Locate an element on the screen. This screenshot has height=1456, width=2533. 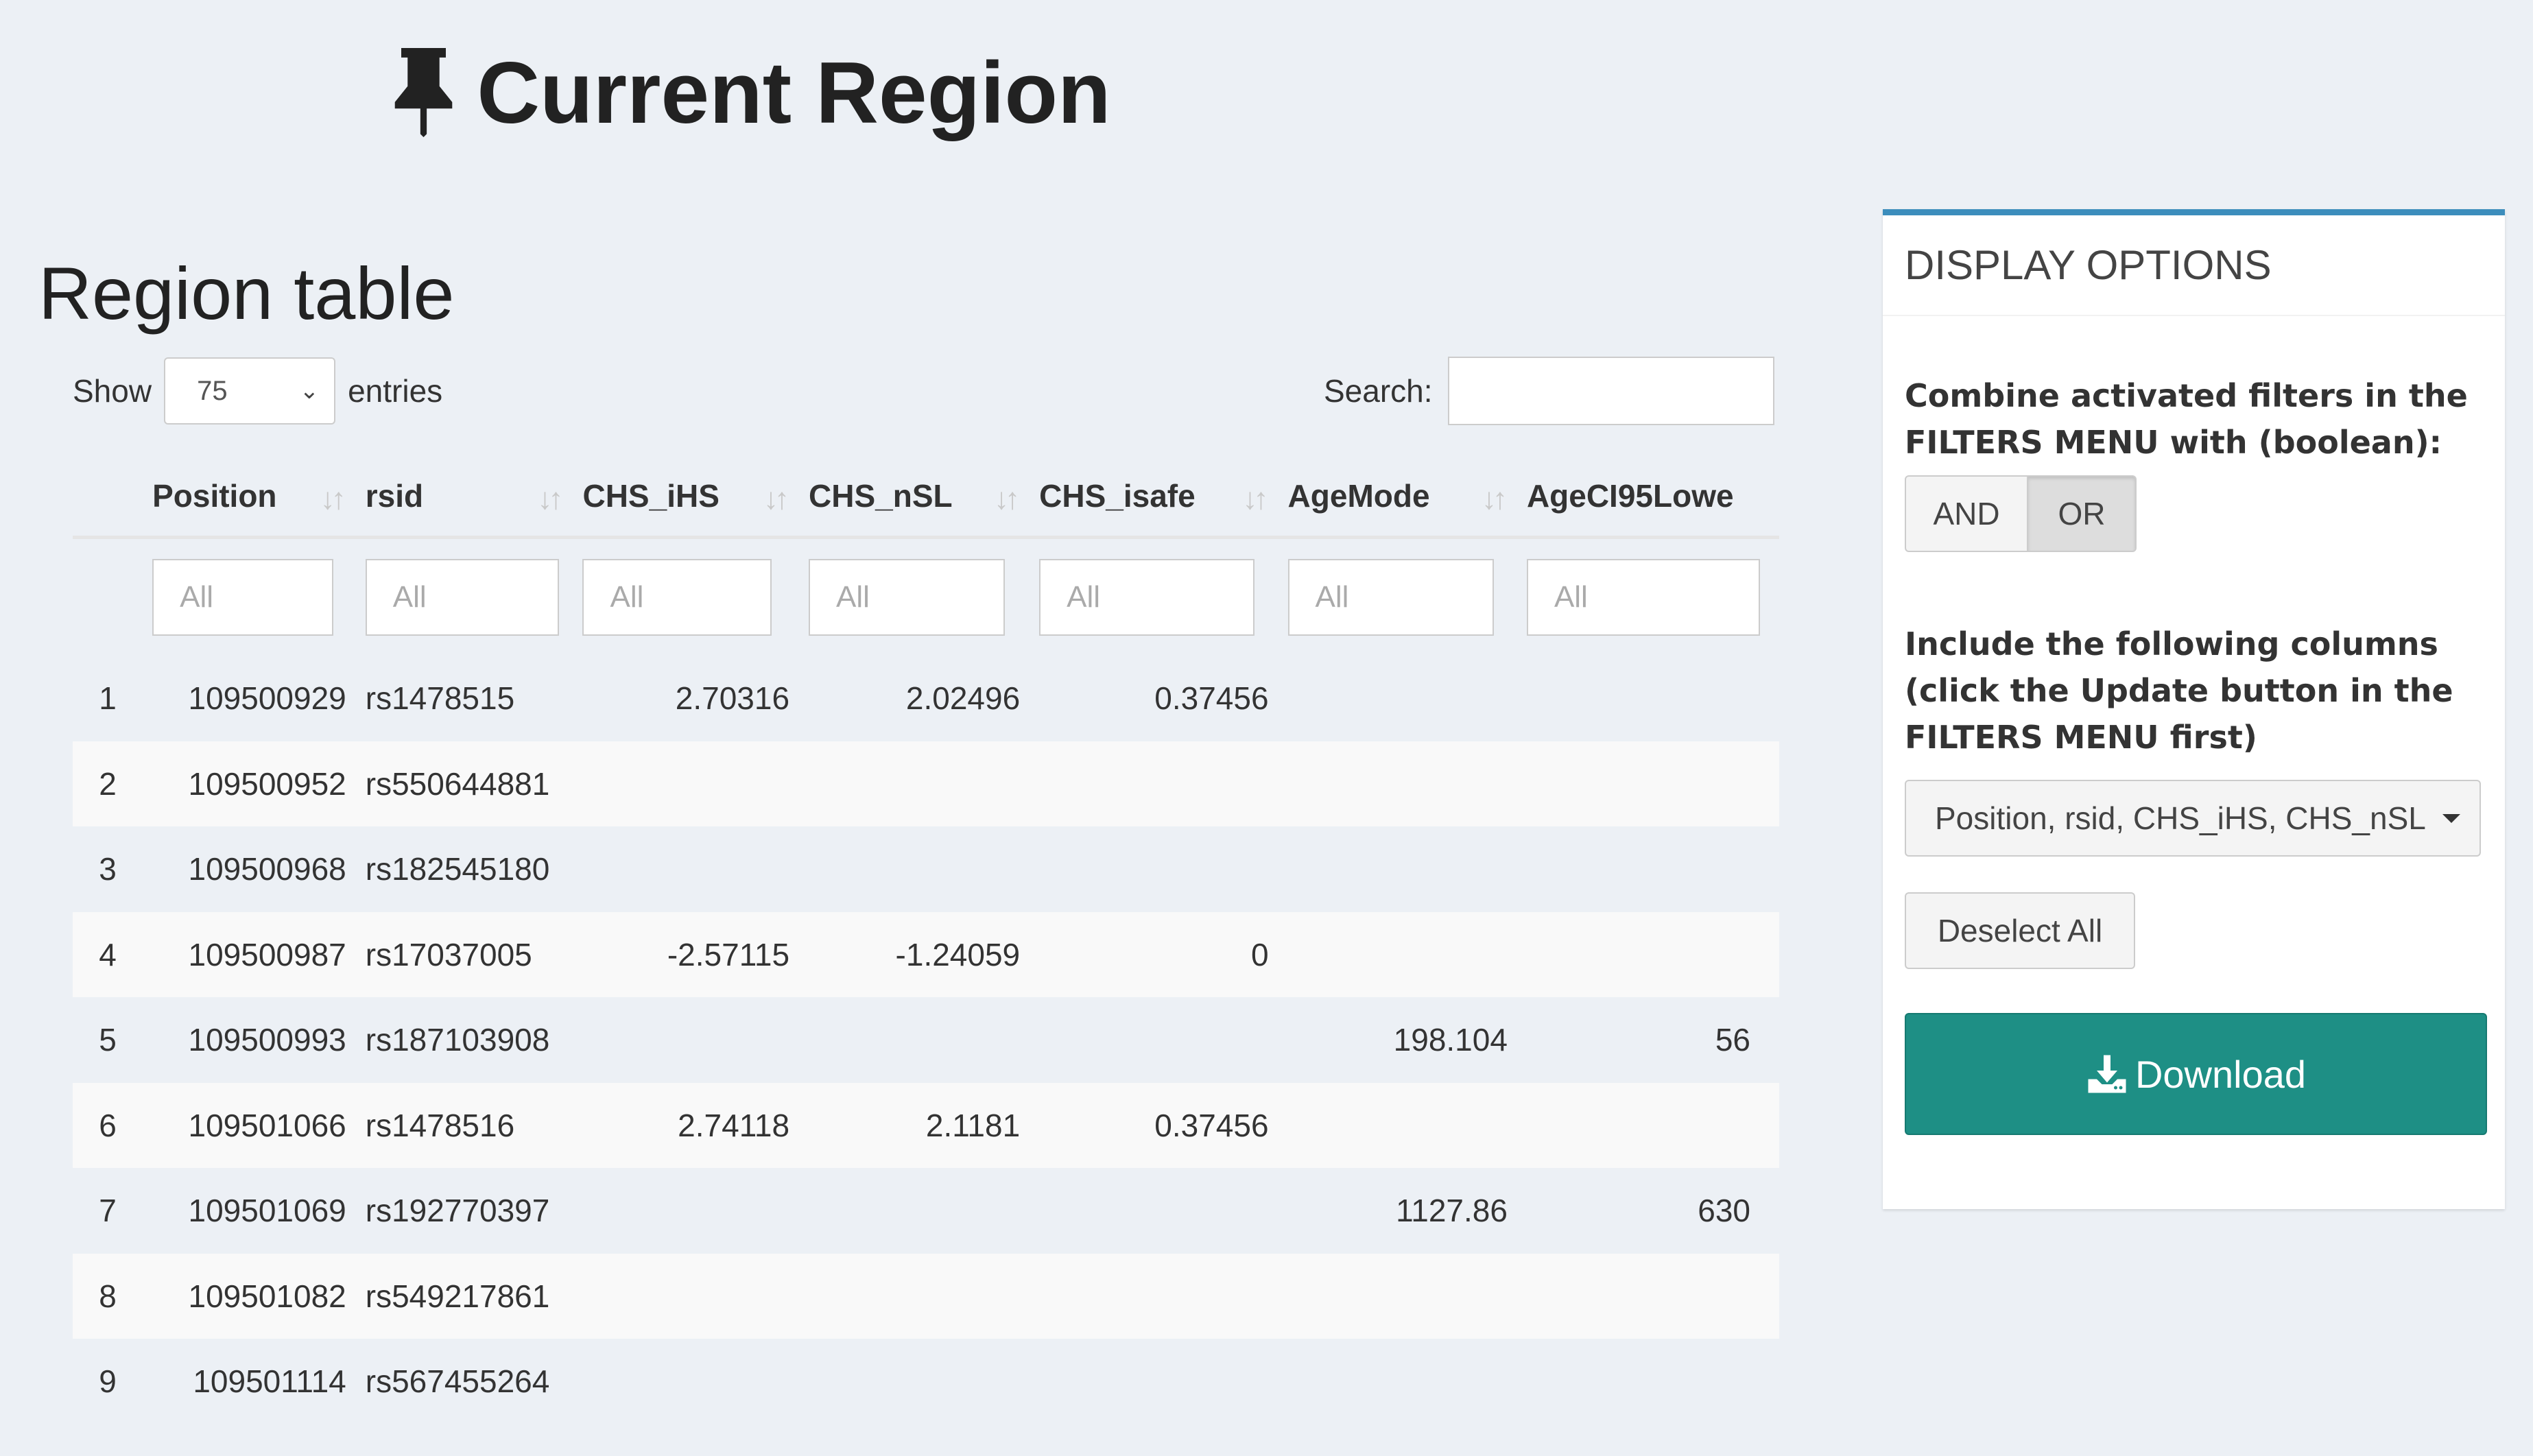
entries-label: entries is located at coordinates (395, 391).